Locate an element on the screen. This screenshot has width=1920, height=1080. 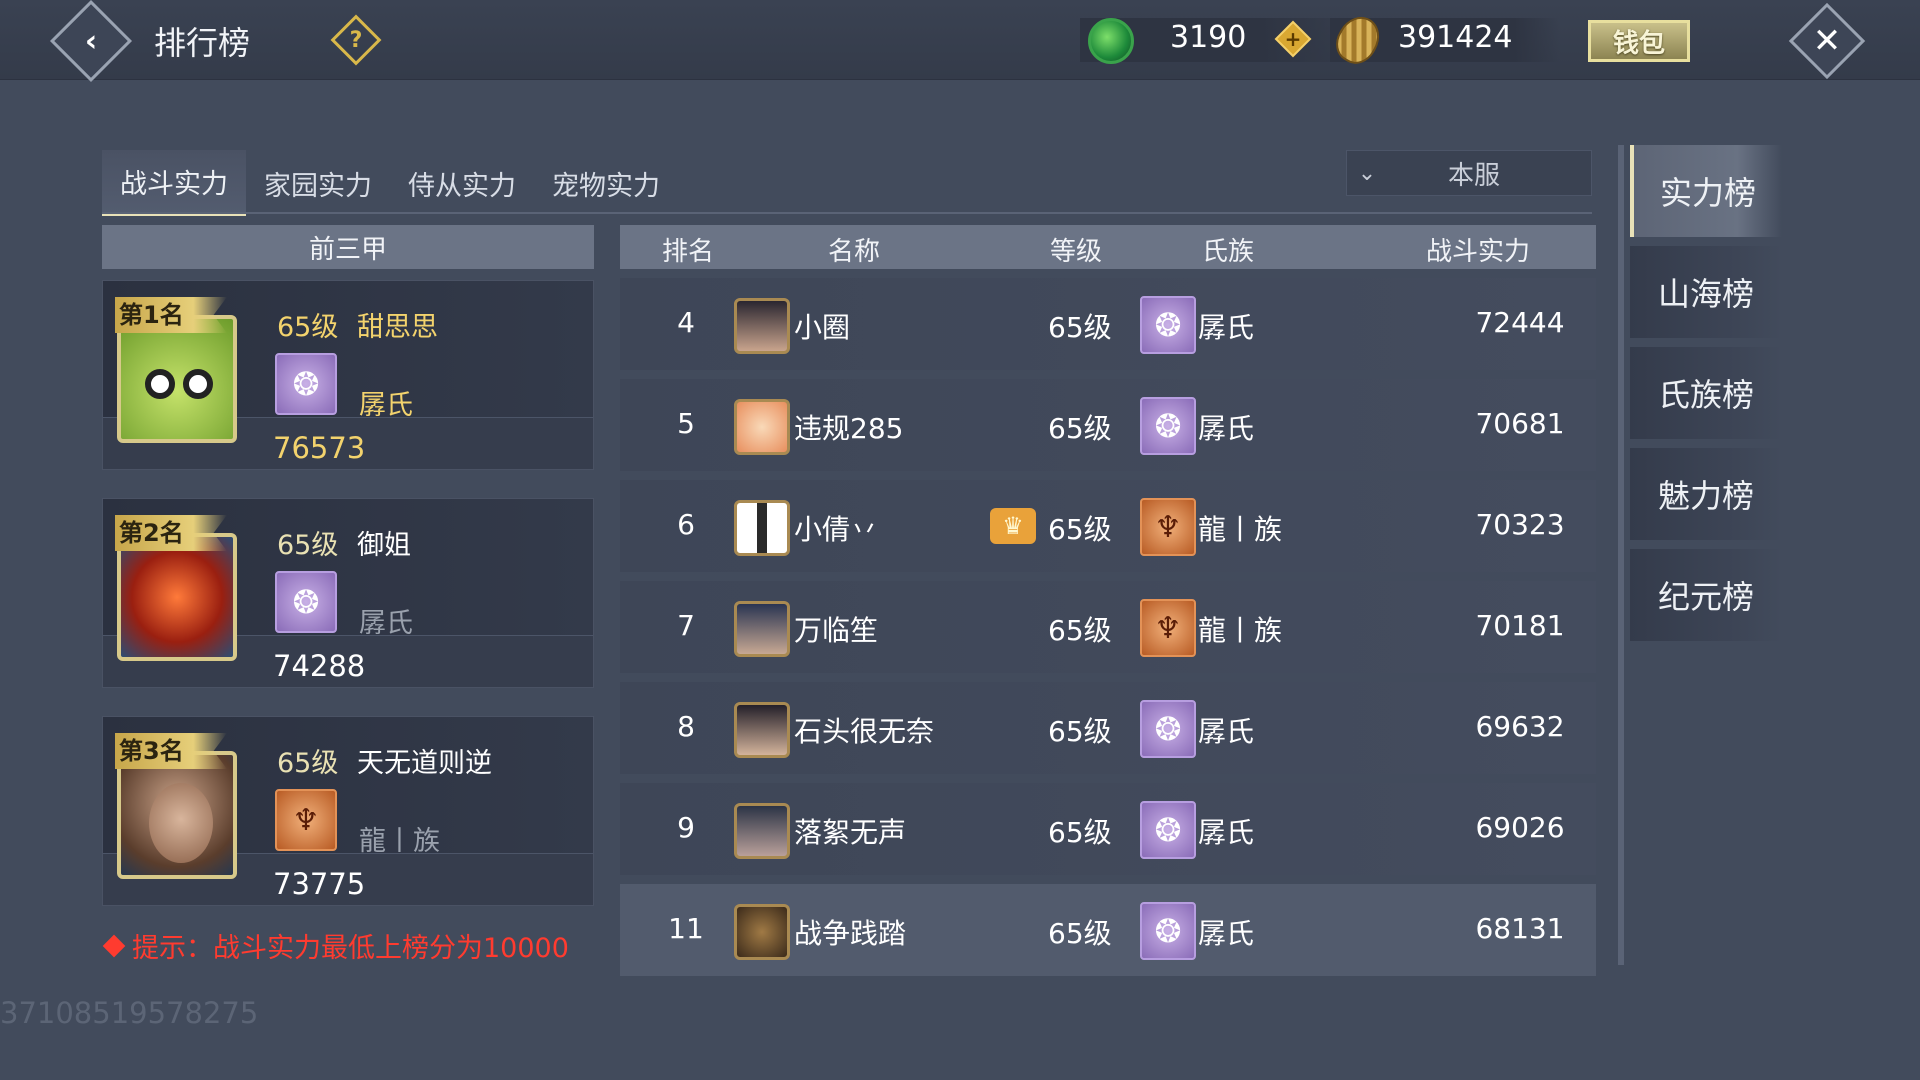
row-name: 石头很无奈 is located at coordinates (864, 731).